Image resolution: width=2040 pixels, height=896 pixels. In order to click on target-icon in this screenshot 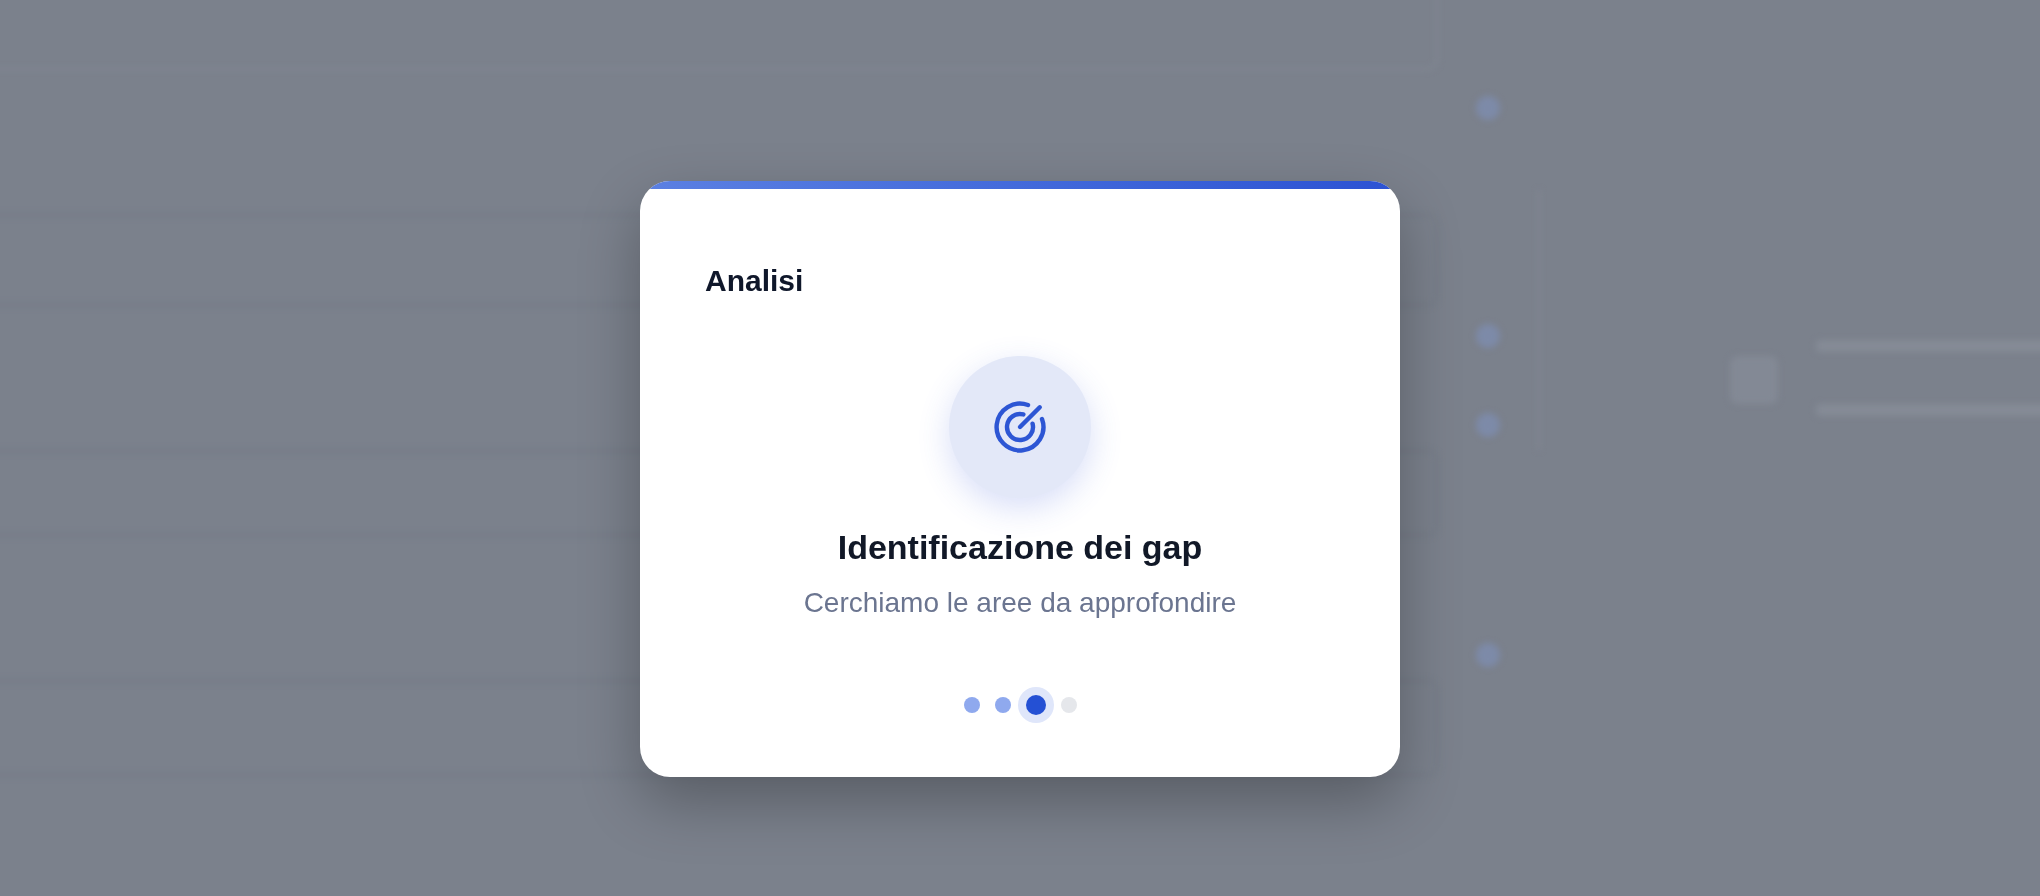, I will do `click(1020, 427)`.